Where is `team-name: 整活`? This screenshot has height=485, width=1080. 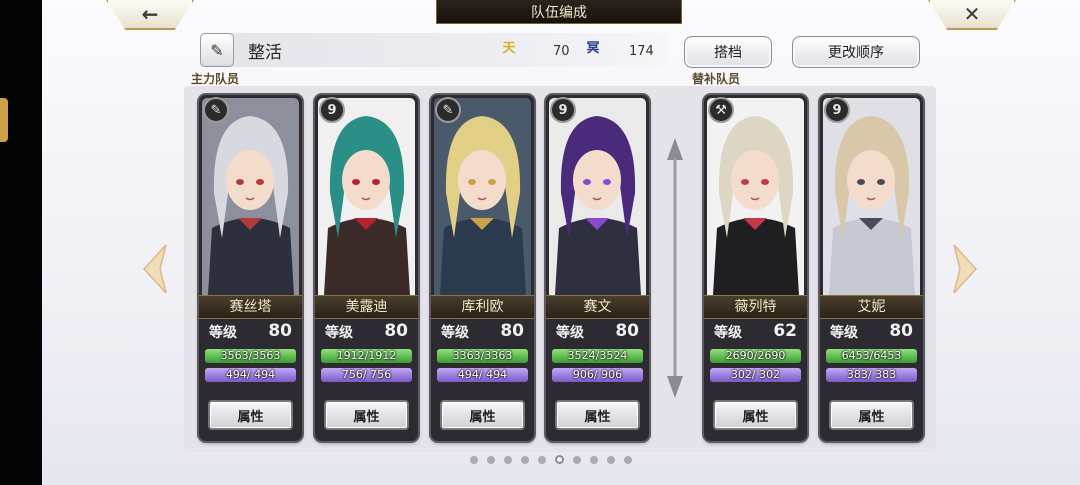 team-name: 整活 is located at coordinates (265, 53).